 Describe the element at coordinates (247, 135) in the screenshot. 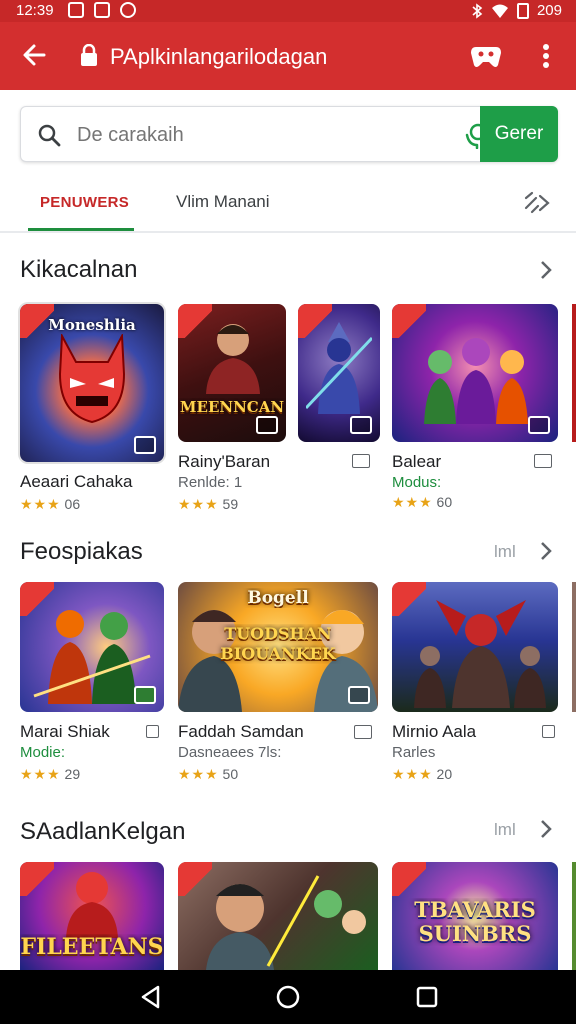

I see `search-input` at that location.